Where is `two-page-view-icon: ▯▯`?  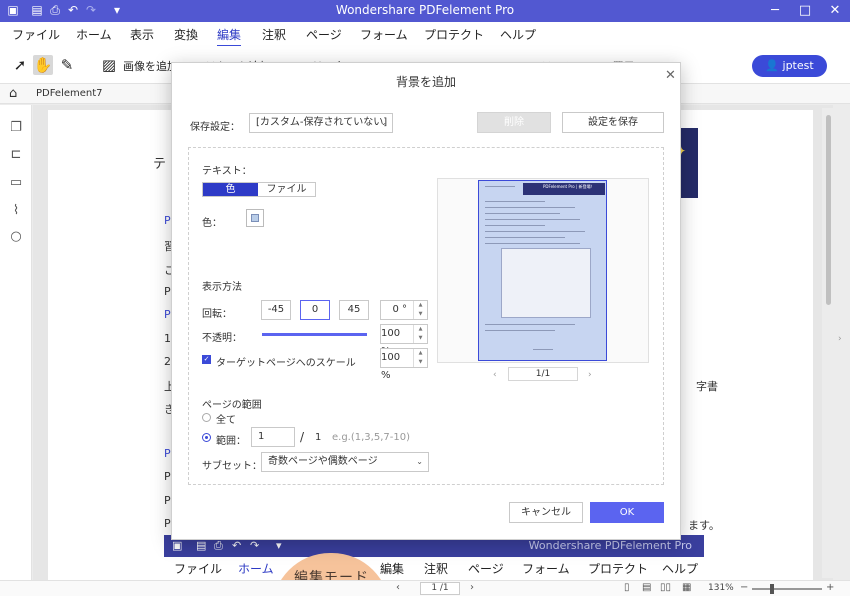 two-page-view-icon: ▯▯ is located at coordinates (665, 587).